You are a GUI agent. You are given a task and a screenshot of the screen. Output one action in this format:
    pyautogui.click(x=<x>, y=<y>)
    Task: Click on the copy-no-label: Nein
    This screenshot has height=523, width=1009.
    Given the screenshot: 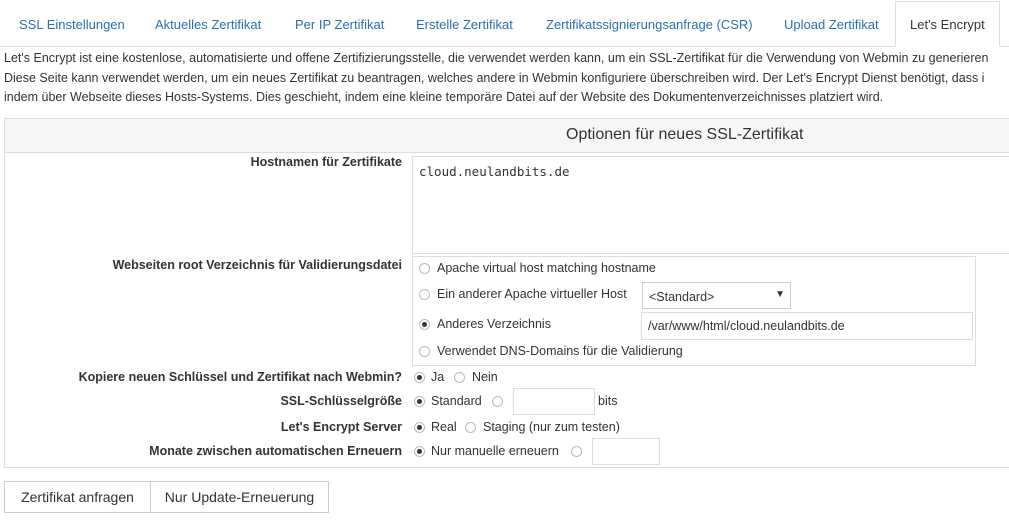 What is the action you would take?
    pyautogui.click(x=485, y=377)
    